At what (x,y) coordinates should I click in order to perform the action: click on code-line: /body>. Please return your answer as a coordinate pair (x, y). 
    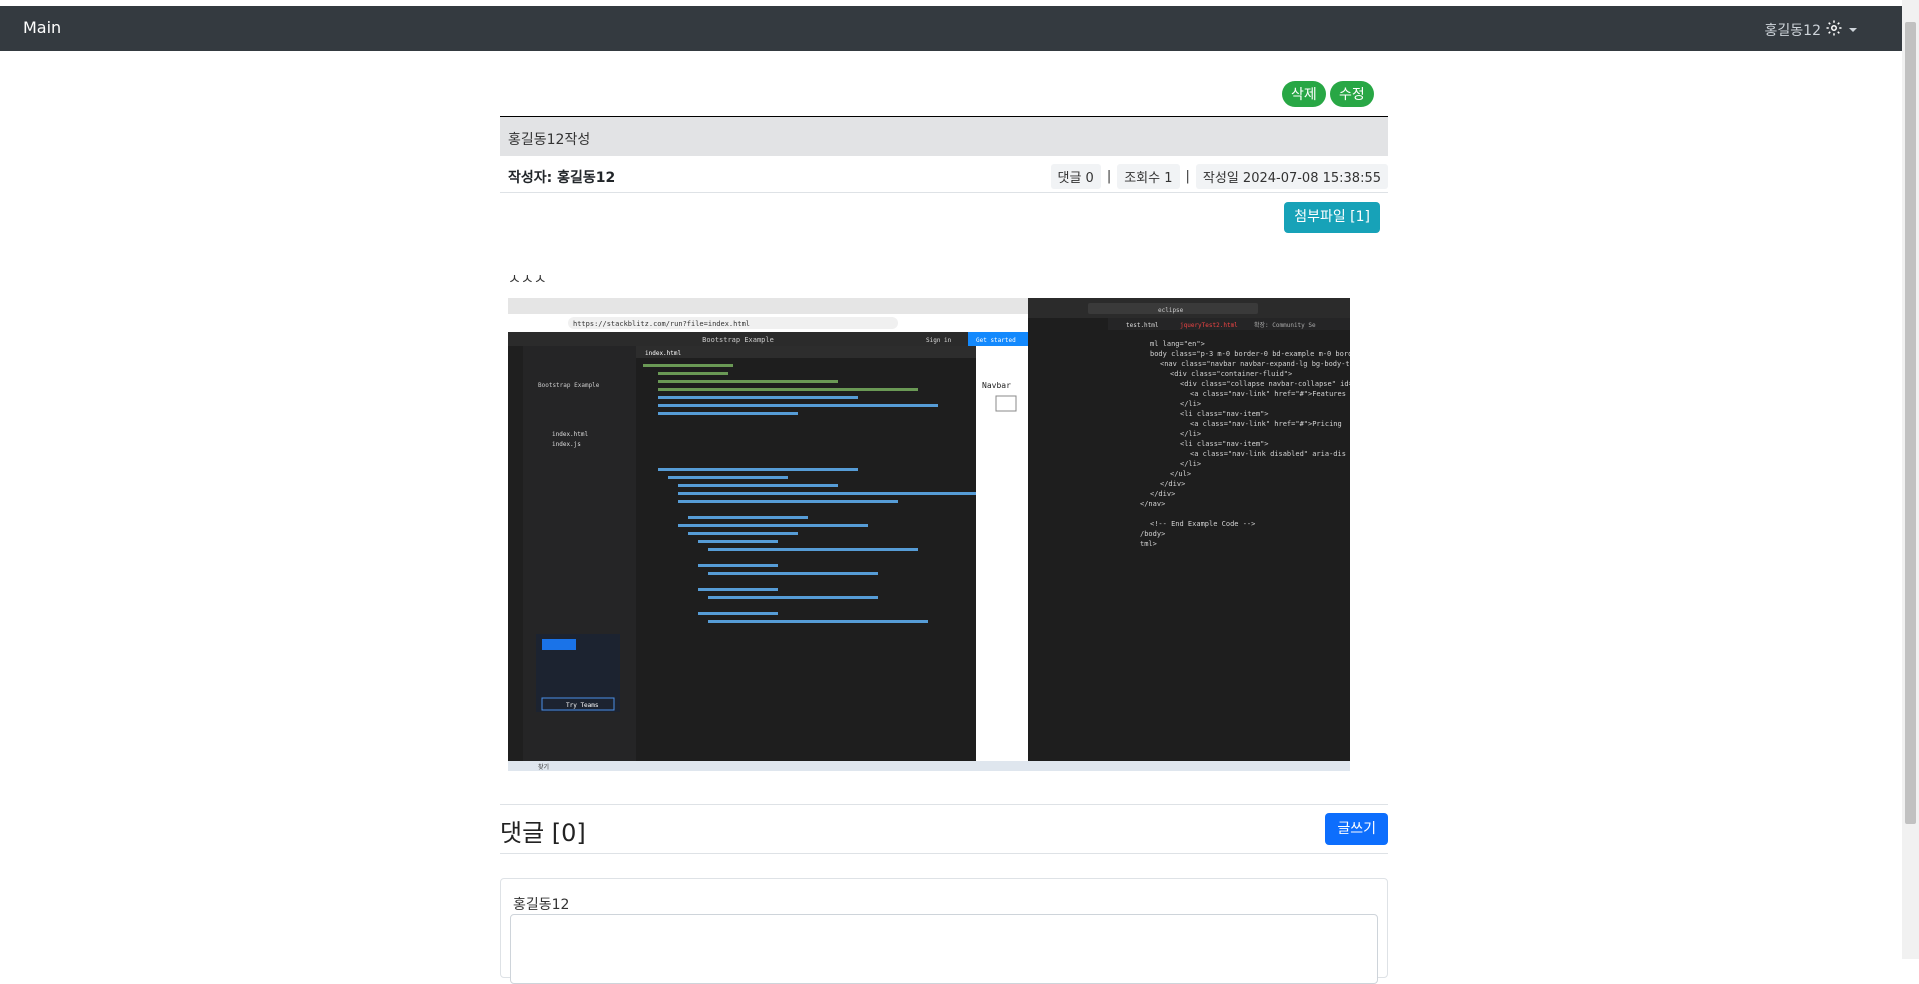
    Looking at the image, I should click on (1152, 534).